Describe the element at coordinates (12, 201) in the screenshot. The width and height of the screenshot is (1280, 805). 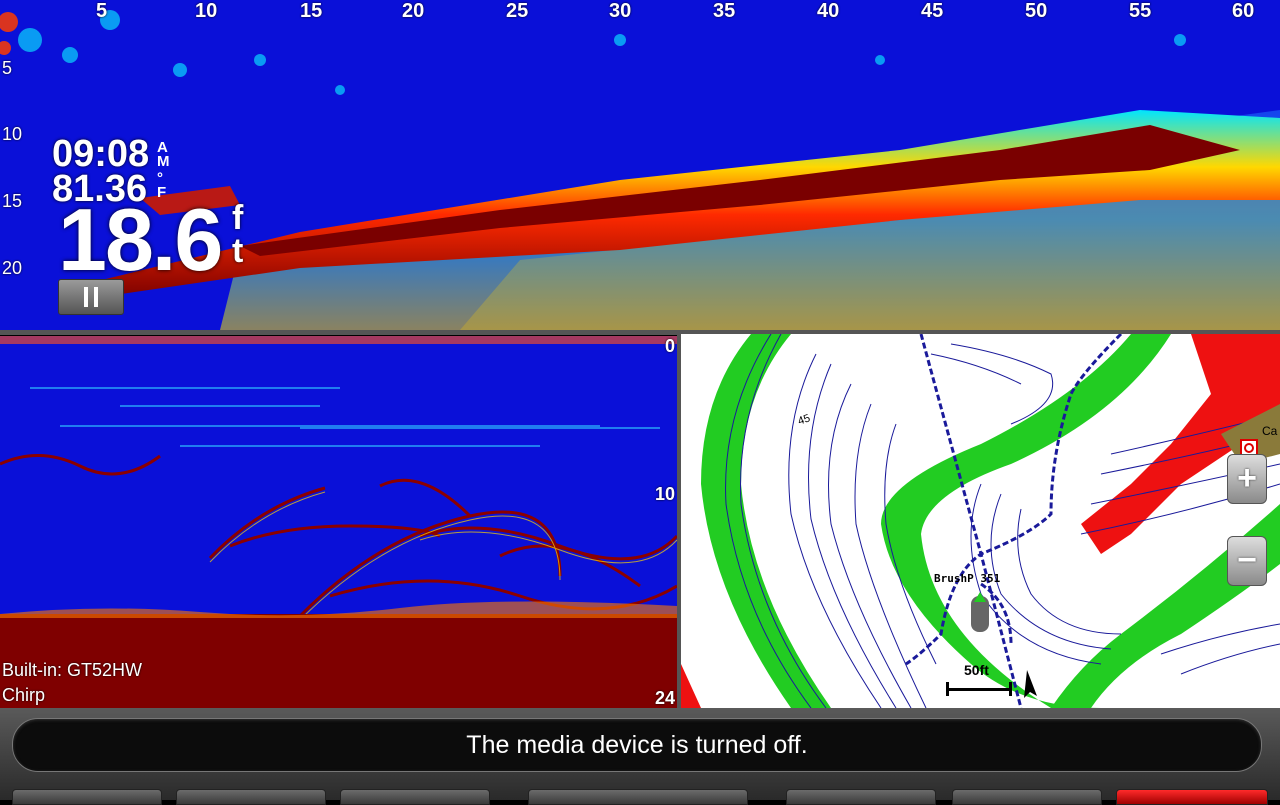
I see `depth-tick: 15` at that location.